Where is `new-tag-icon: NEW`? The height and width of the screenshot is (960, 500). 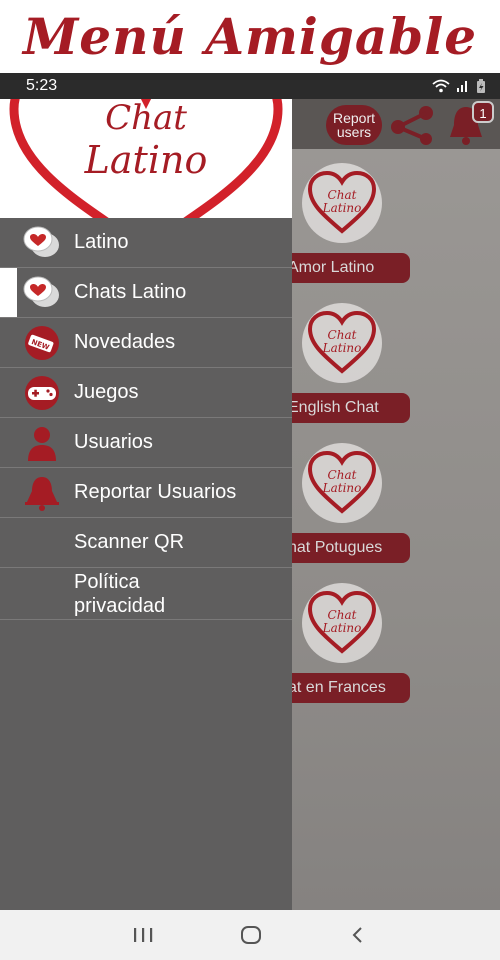
new-tag-icon: NEW is located at coordinates (42, 343).